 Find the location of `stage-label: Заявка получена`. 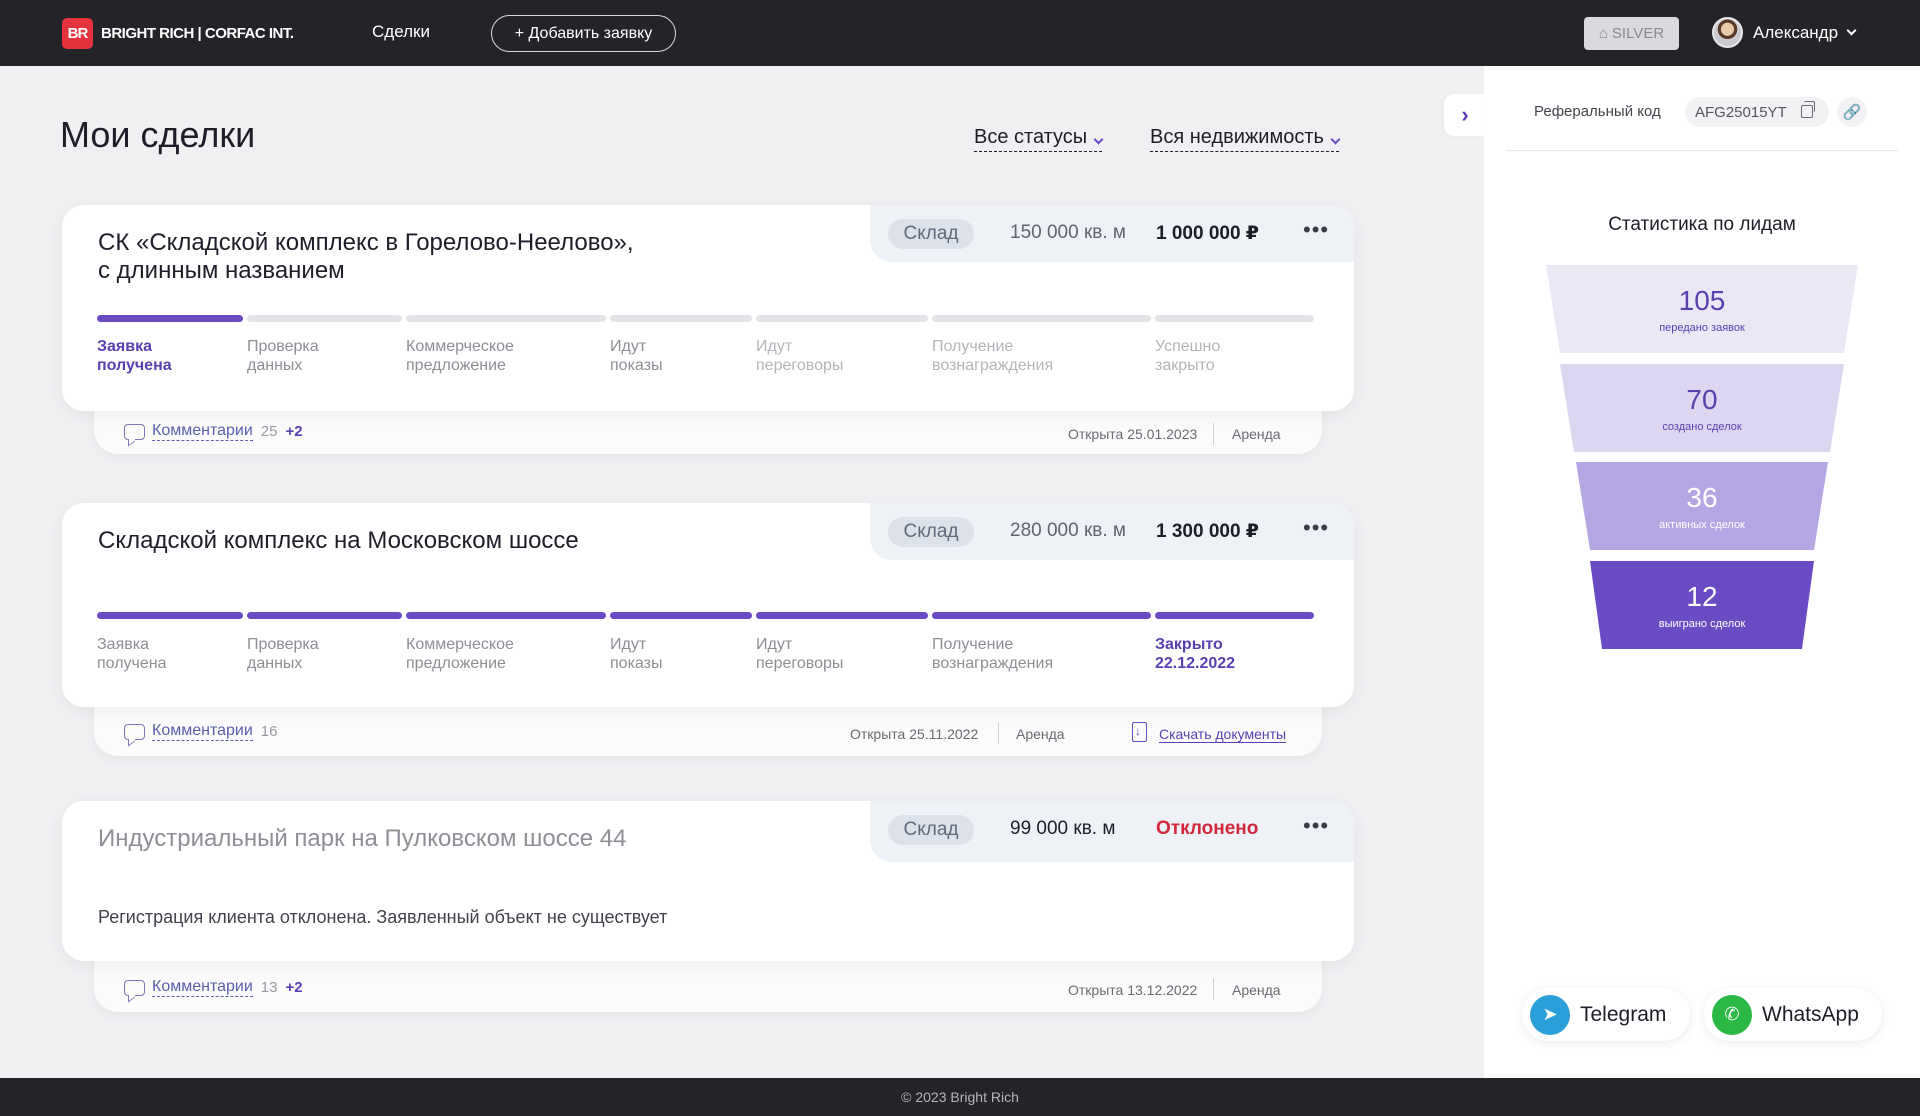

stage-label: Заявка получена is located at coordinates (134, 356).